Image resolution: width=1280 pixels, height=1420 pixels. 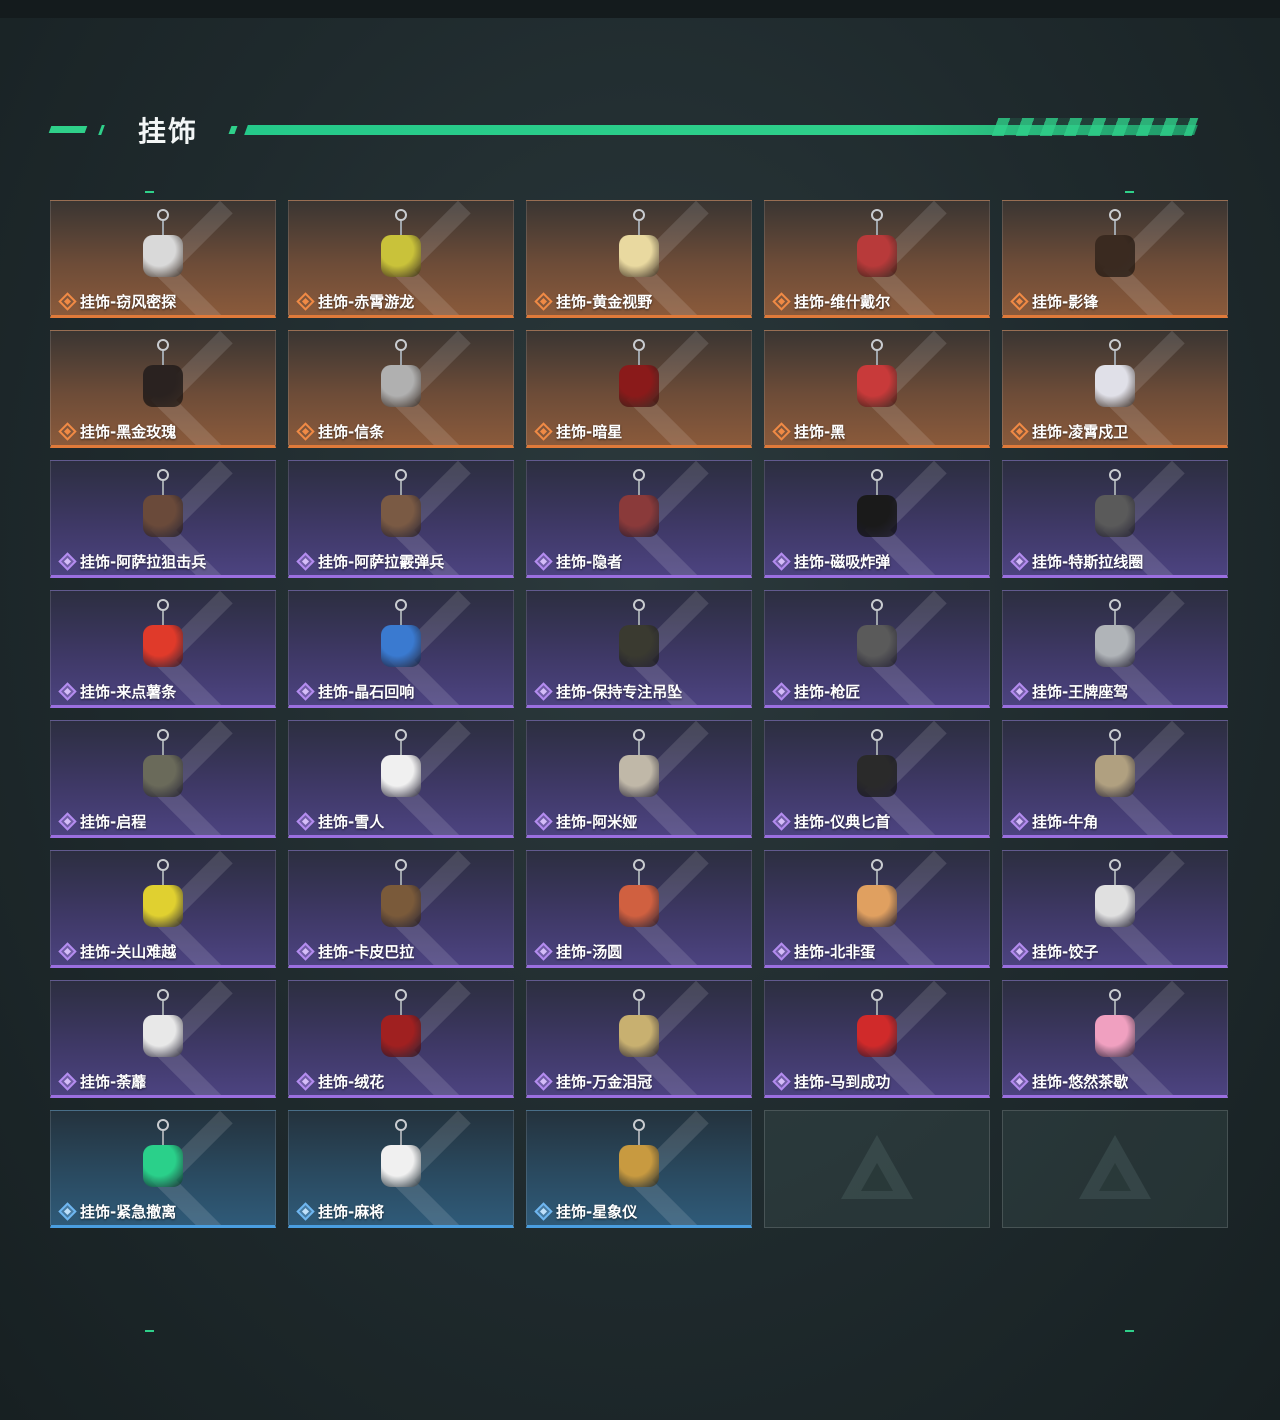 What do you see at coordinates (340, 431) in the screenshot?
I see `charm-label: 挂饰-信条` at bounding box center [340, 431].